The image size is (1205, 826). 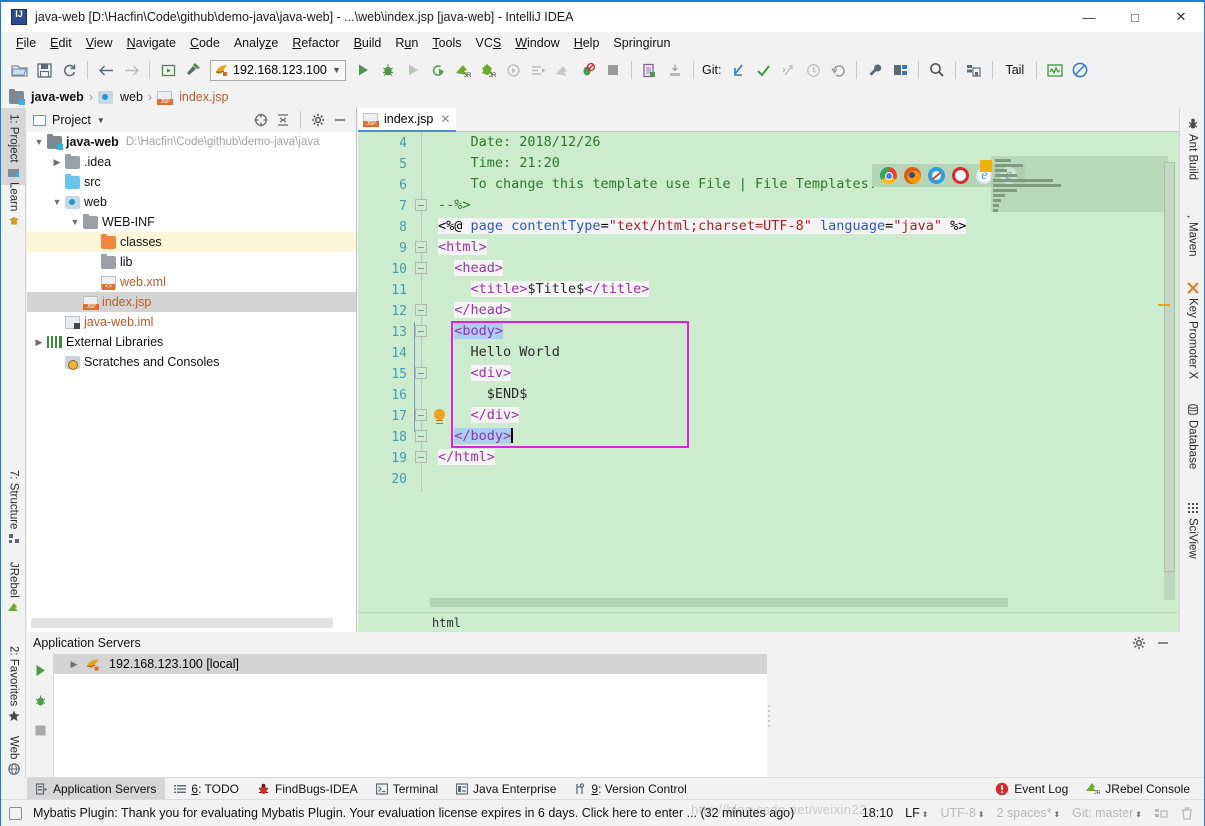 I want to click on code-line-5: Time: 21:20, so click(x=499, y=163).